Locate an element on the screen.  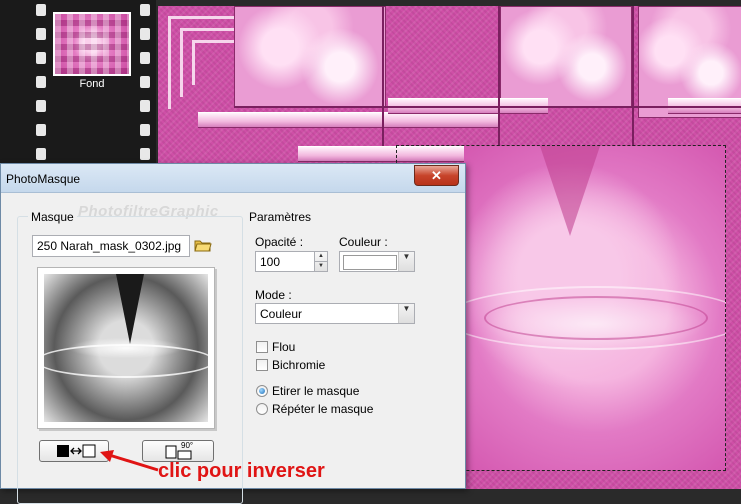
blur-label: Flou is located at coordinates (284, 347).